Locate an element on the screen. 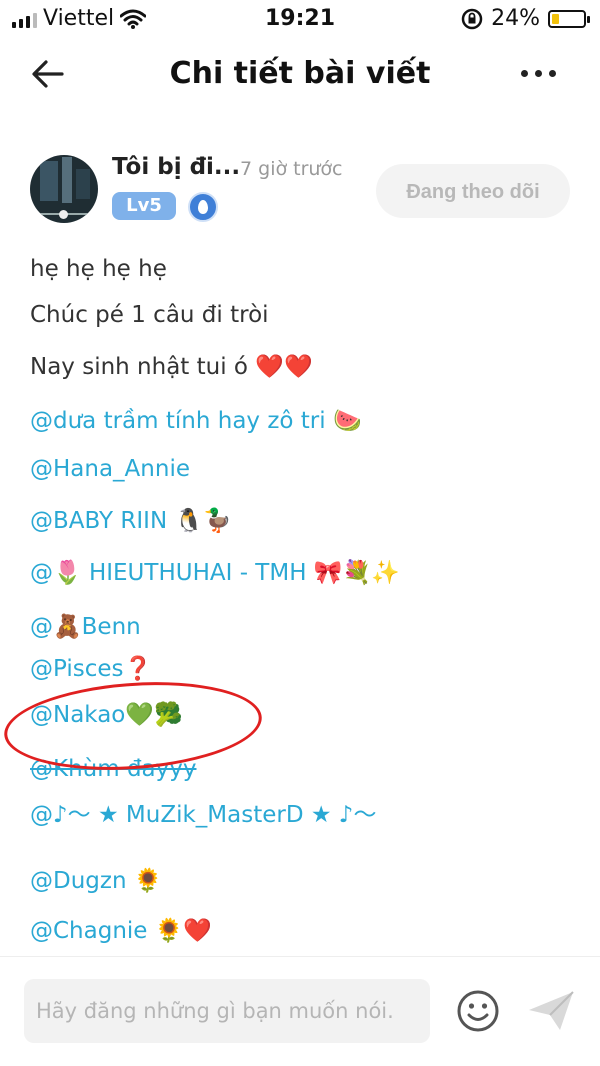  text-line: Nay sinh nhật tui ó ❤️❤️ is located at coordinates (171, 367).